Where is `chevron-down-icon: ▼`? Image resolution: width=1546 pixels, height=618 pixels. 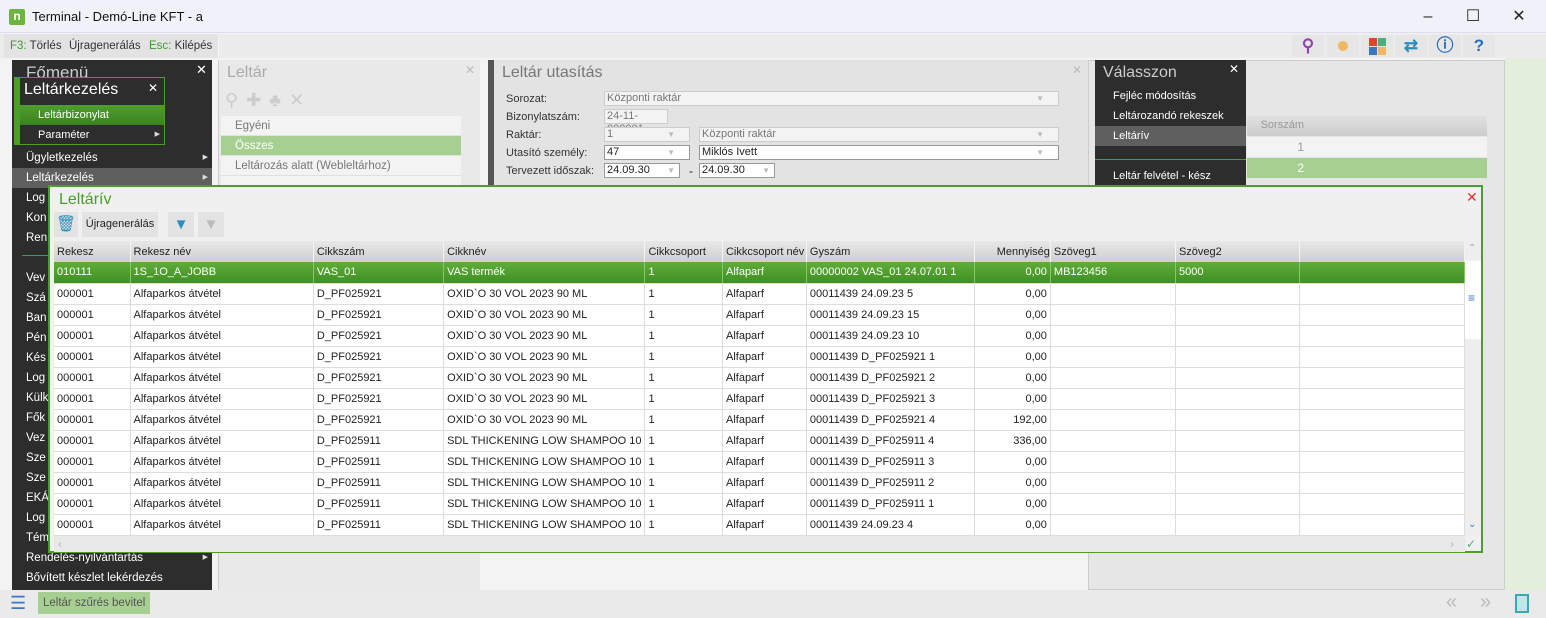
chevron-down-icon: ▼ is located at coordinates (1040, 152).